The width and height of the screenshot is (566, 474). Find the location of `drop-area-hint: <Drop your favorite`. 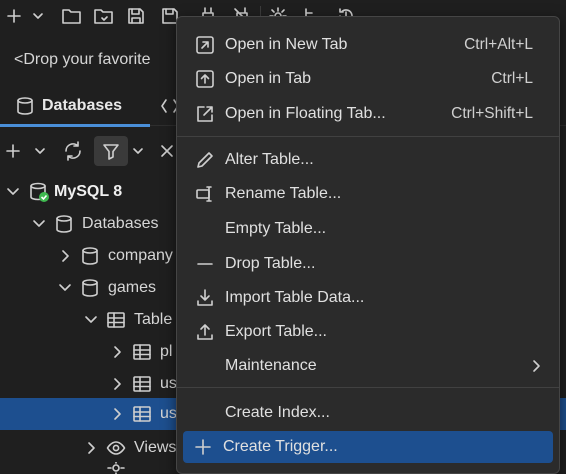

drop-area-hint: <Drop your favorite is located at coordinates (82, 59).